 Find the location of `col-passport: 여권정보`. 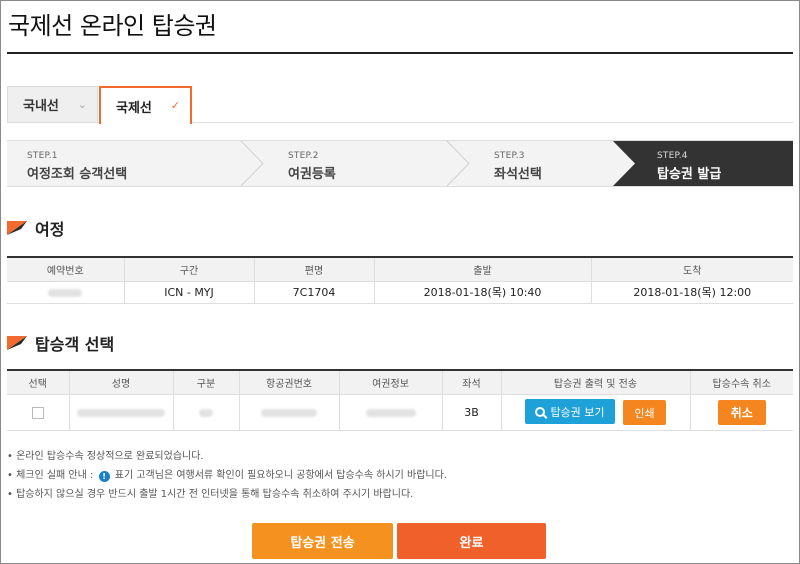

col-passport: 여권정보 is located at coordinates (390, 382).